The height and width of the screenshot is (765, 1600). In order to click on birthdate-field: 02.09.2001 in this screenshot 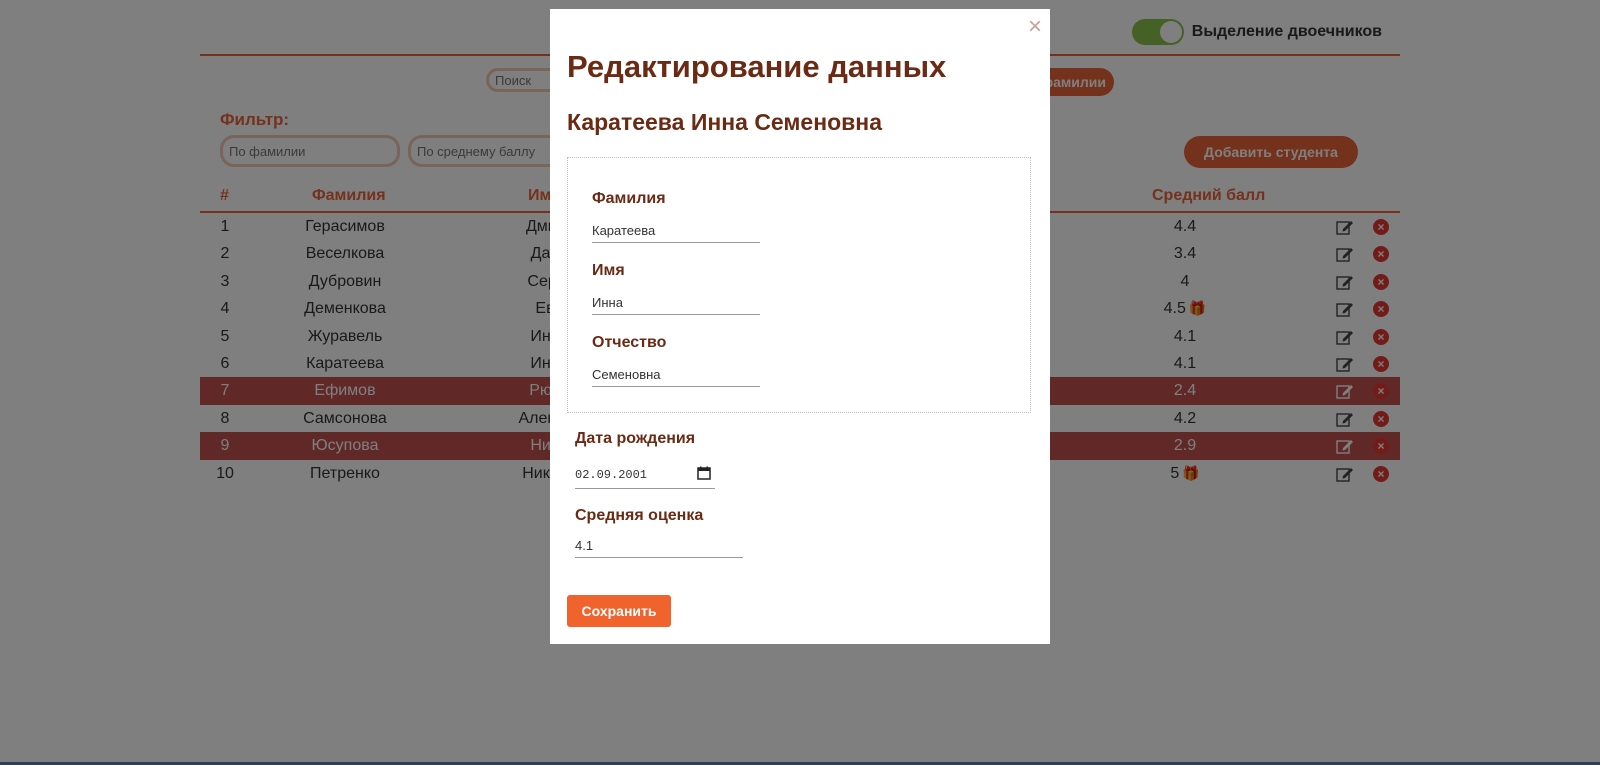, I will do `click(645, 476)`.